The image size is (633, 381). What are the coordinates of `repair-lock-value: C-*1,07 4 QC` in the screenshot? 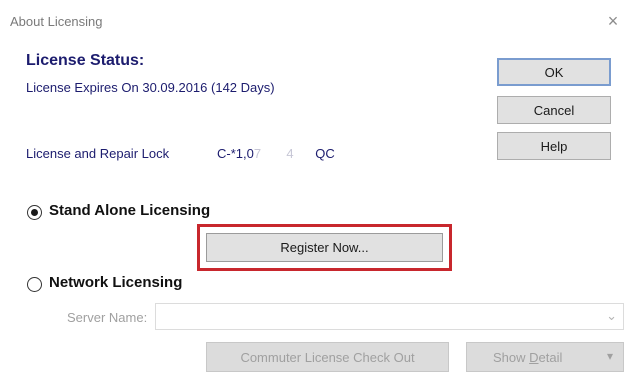 It's located at (276, 153).